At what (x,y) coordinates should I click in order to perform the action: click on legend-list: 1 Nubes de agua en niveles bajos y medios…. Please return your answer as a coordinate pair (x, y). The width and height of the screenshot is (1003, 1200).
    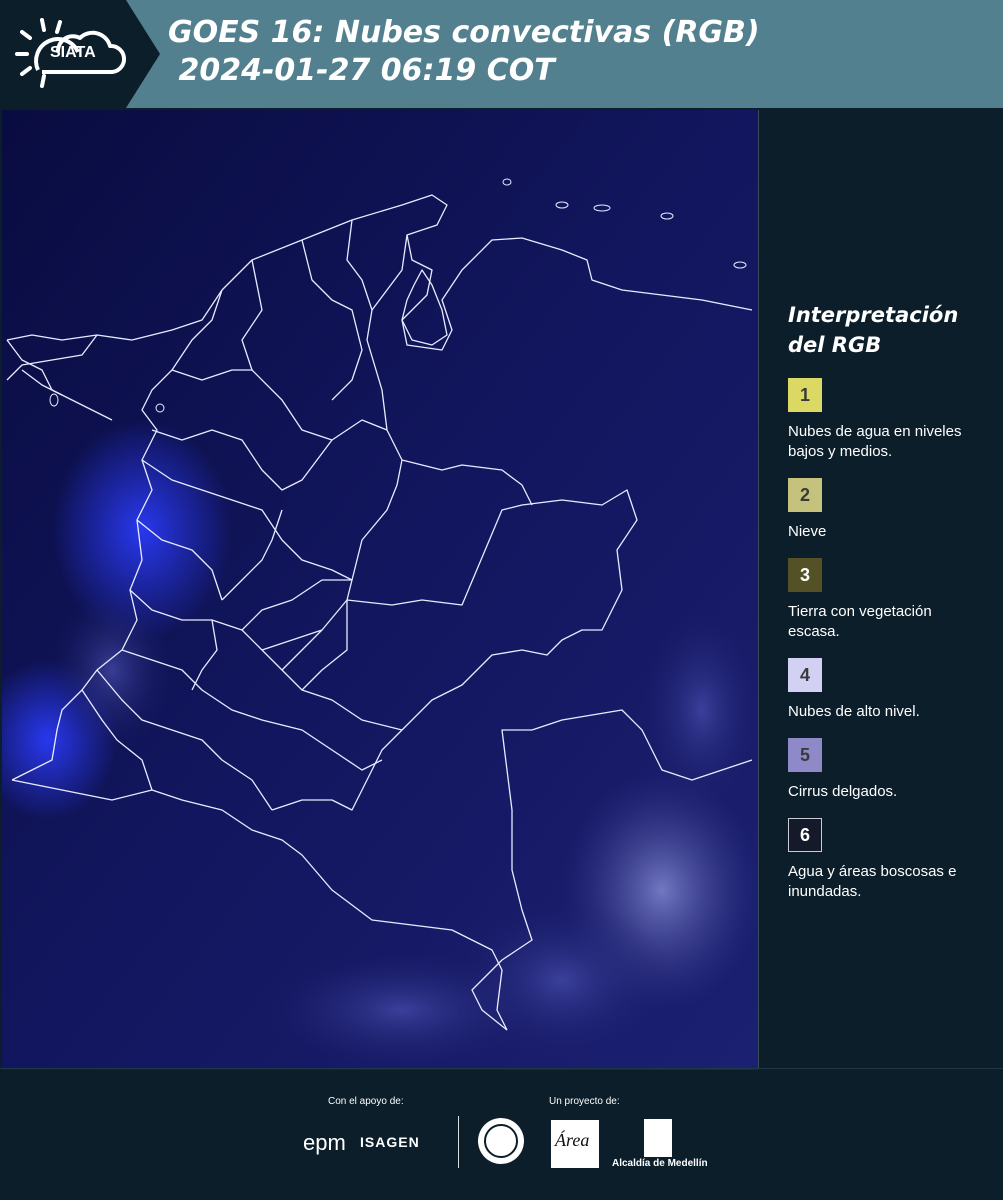
    Looking at the image, I should click on (893, 640).